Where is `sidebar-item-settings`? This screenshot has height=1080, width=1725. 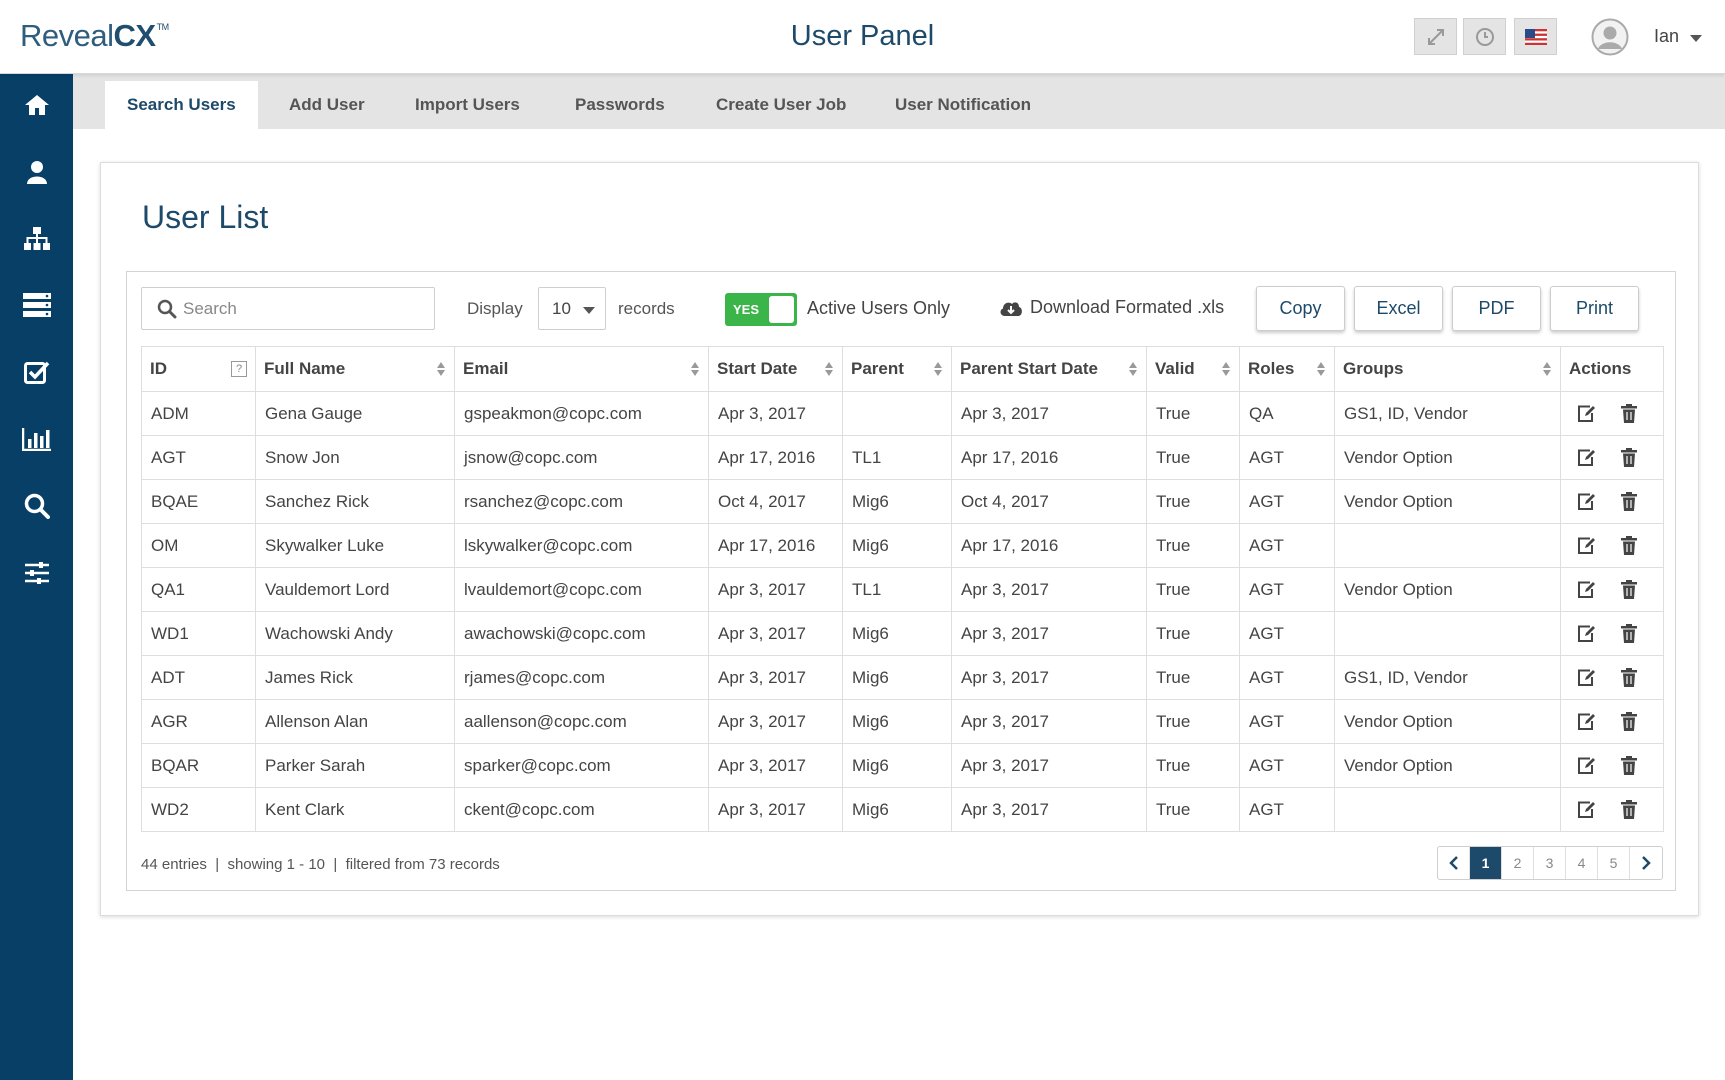 sidebar-item-settings is located at coordinates (36, 573).